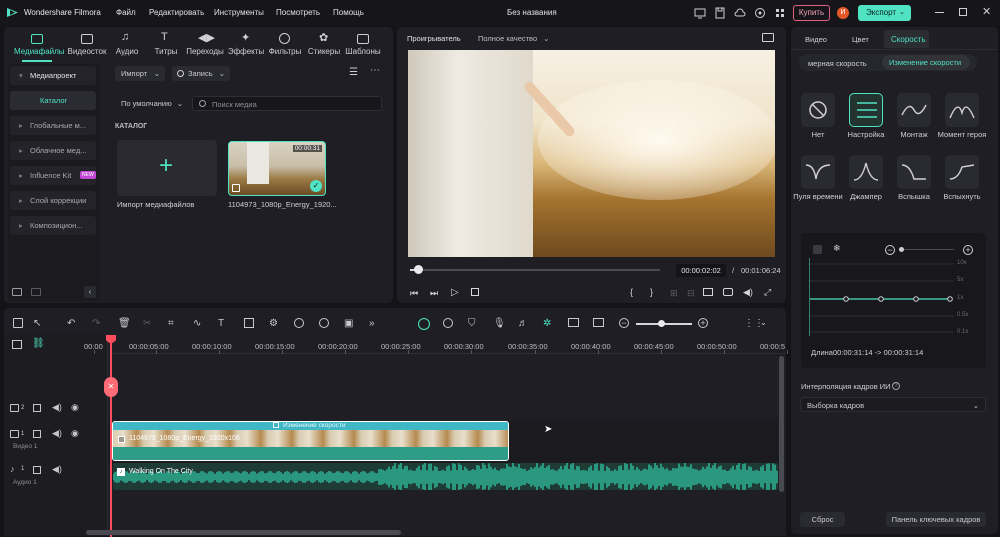  What do you see at coordinates (149, 324) in the screenshot?
I see `split-icon: ✂` at bounding box center [149, 324].